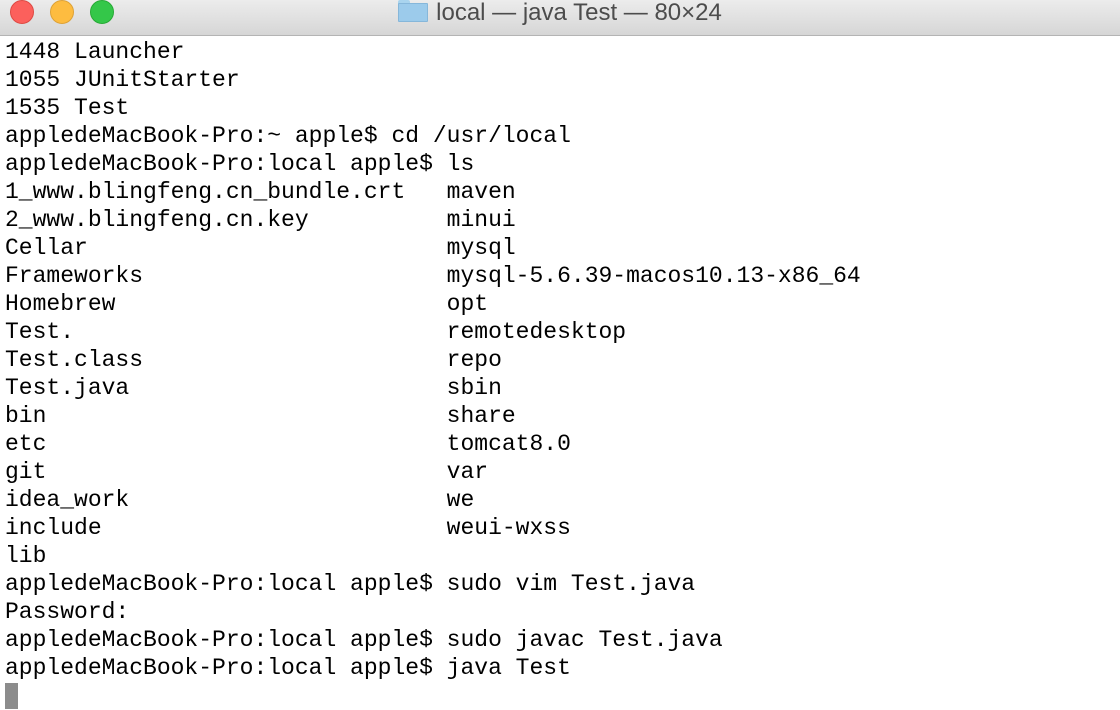 The image size is (1120, 710). I want to click on terminal-line: idea_work we, so click(240, 500).